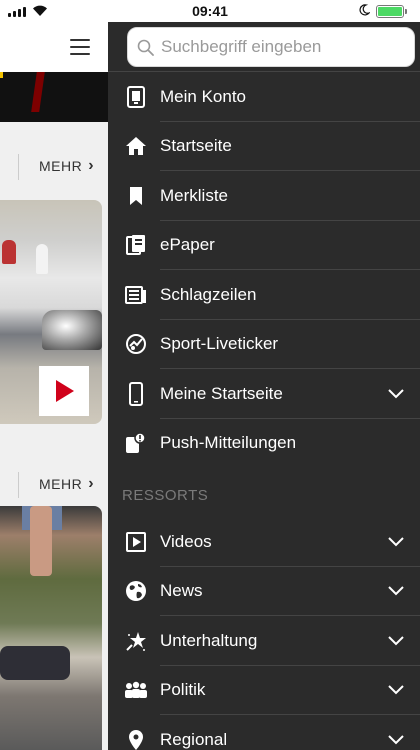 Image resolution: width=420 pixels, height=750 pixels. What do you see at coordinates (187, 245) in the screenshot?
I see `menu-item-label: ePaper` at bounding box center [187, 245].